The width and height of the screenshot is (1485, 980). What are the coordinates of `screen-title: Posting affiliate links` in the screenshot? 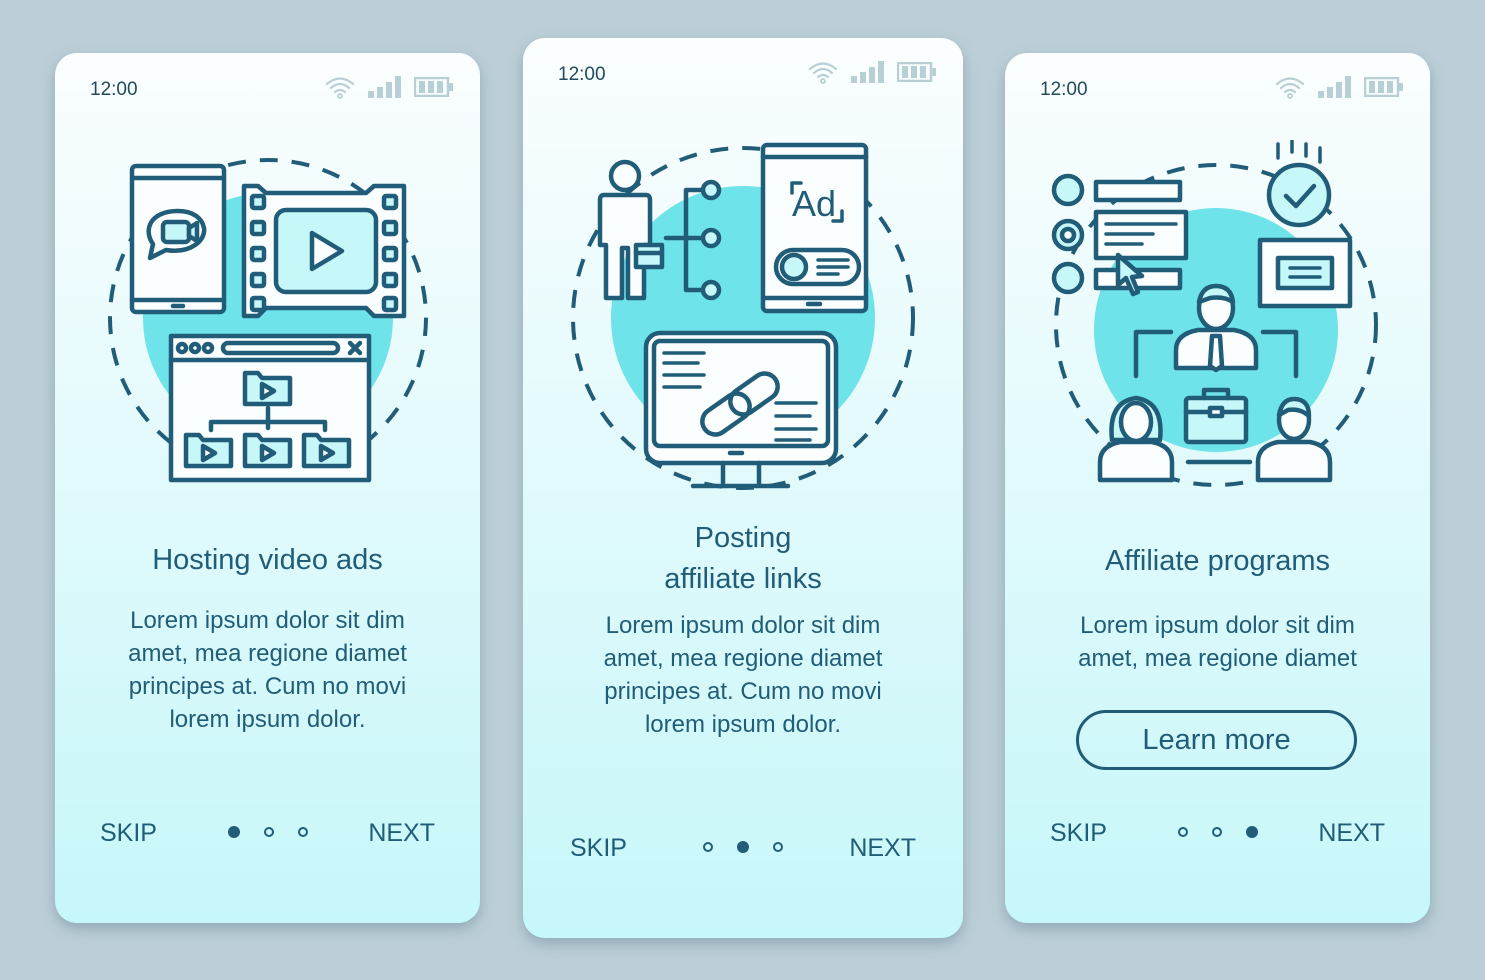 It's located at (743, 559).